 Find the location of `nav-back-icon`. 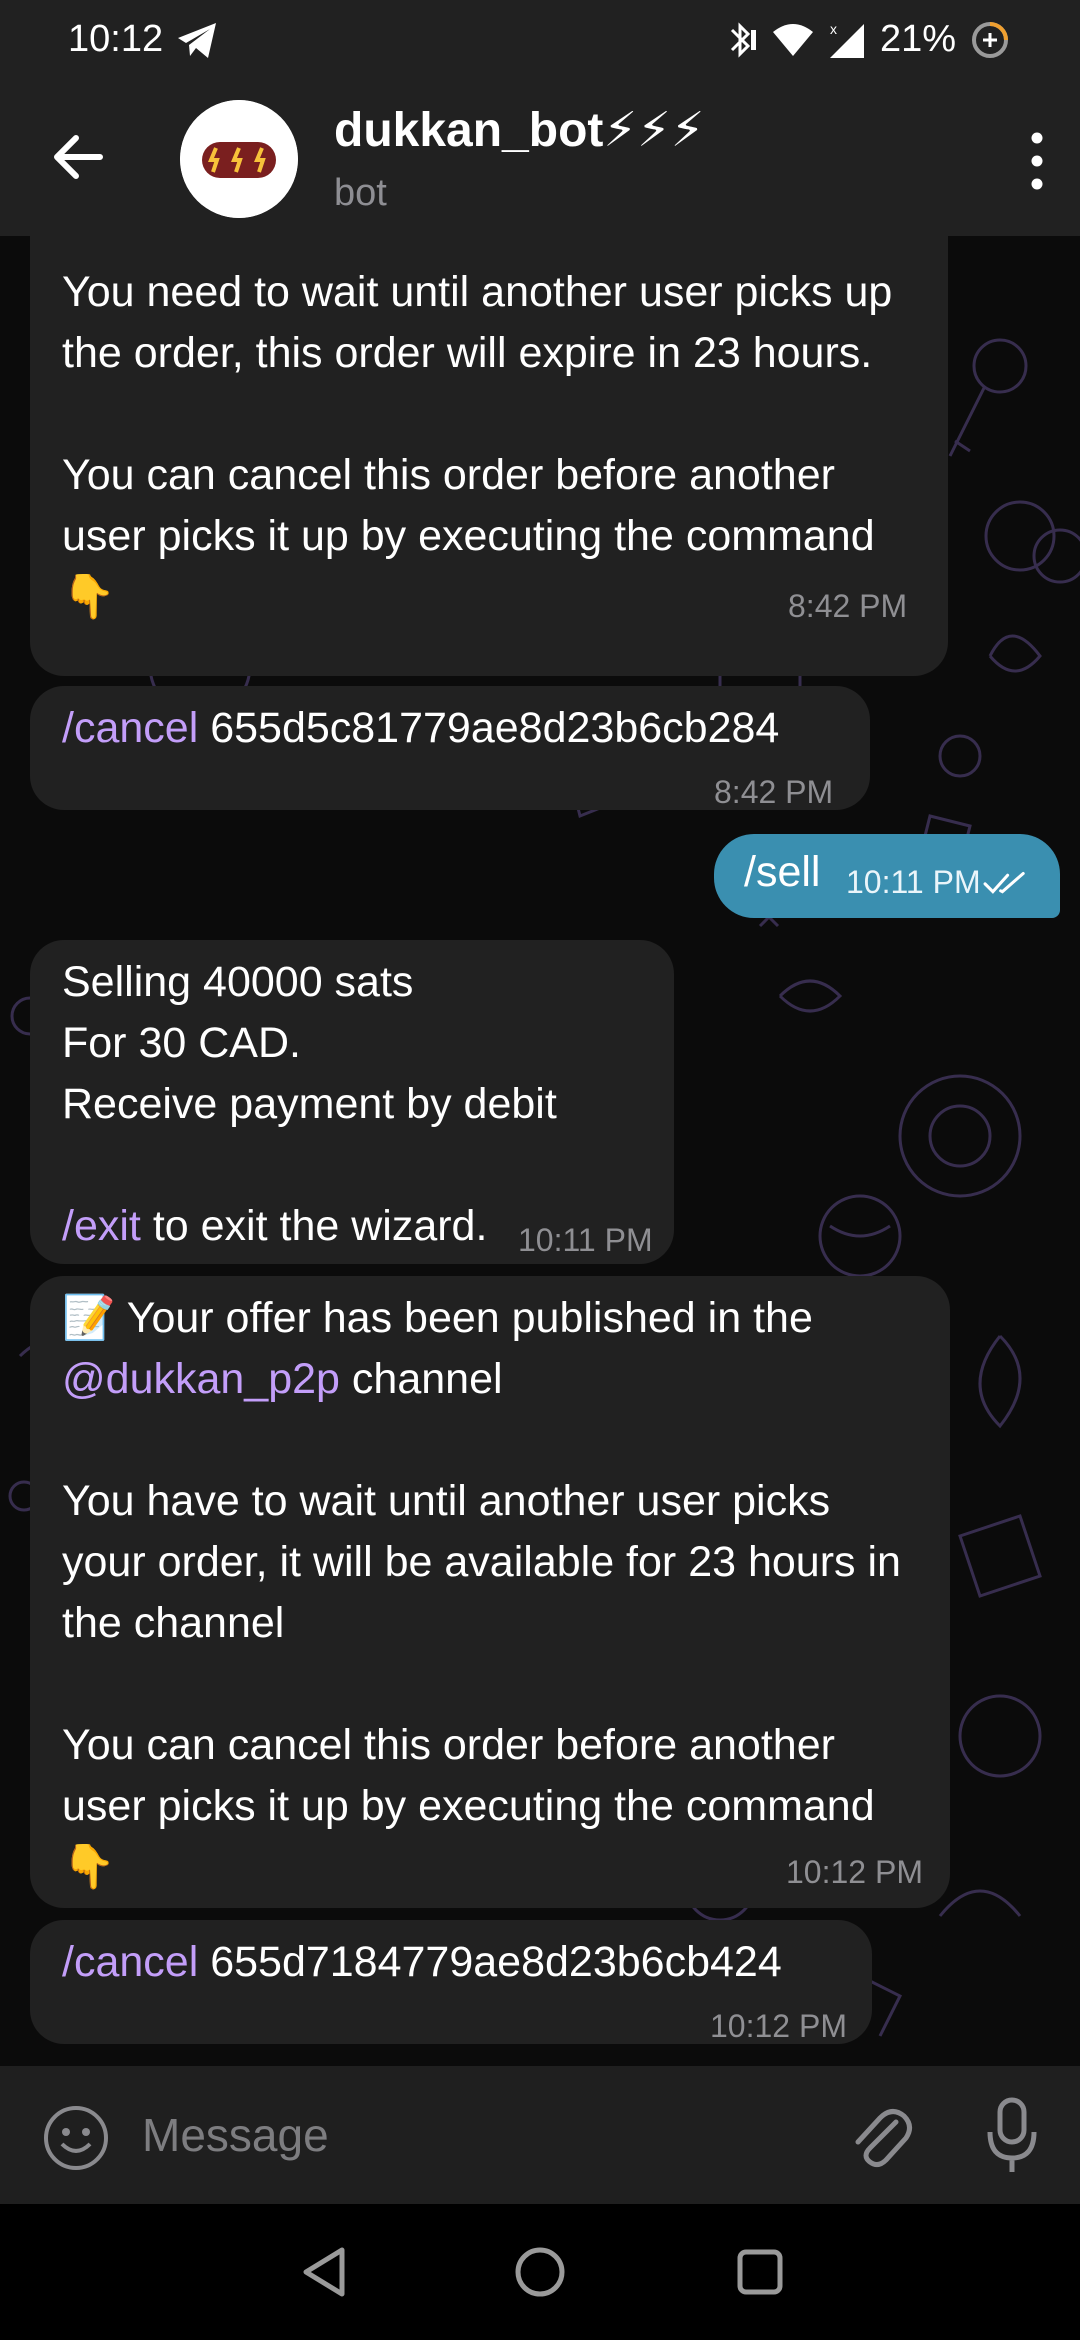

nav-back-icon is located at coordinates (326, 2272).